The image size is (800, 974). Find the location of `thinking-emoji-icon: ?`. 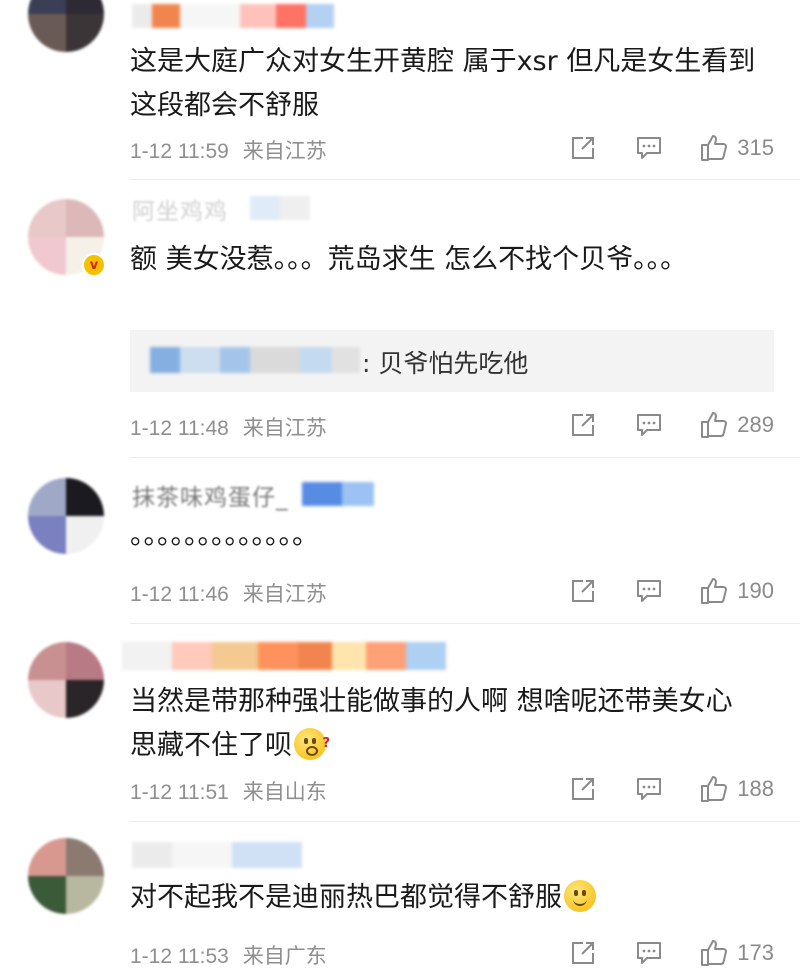

thinking-emoji-icon: ? is located at coordinates (312, 744).